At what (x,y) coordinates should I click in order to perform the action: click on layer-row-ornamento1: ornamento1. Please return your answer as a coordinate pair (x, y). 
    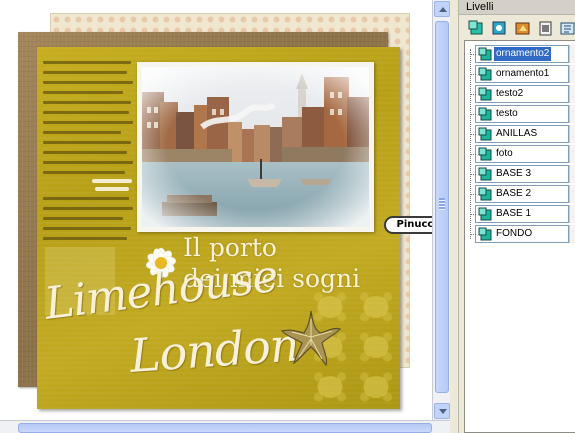
    Looking at the image, I should click on (519, 74).